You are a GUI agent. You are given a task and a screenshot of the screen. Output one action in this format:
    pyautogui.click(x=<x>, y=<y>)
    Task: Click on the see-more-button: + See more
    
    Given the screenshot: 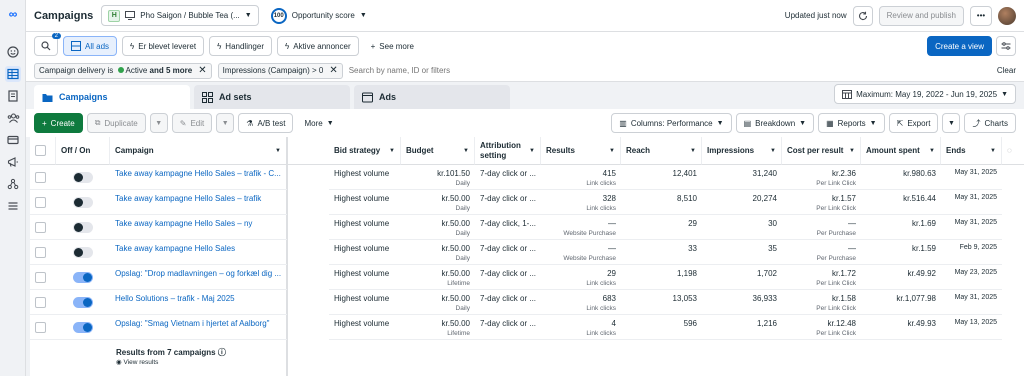 What is the action you would take?
    pyautogui.click(x=392, y=46)
    